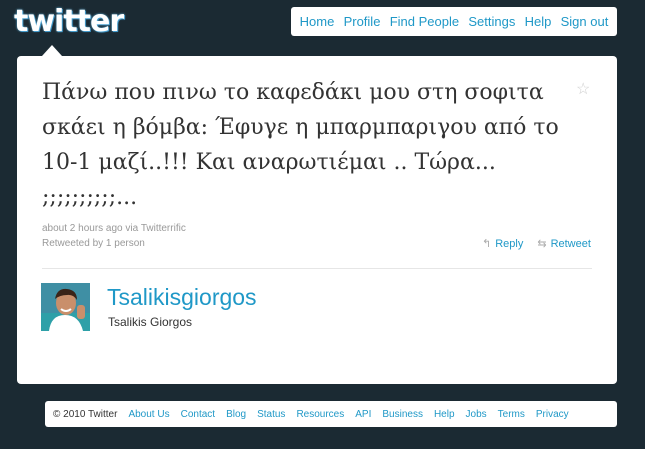 This screenshot has height=449, width=645. I want to click on reply-arrow-icon: ↰, so click(487, 244).